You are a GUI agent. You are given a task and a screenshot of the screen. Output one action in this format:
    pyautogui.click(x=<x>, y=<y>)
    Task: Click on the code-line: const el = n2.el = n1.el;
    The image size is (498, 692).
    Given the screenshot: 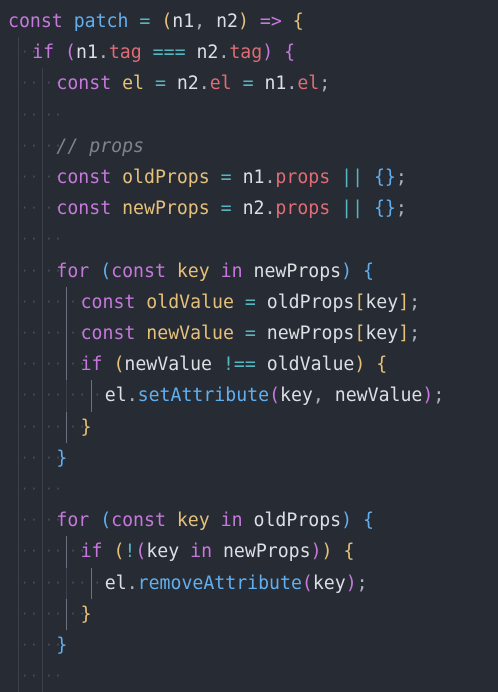 What is the action you would take?
    pyautogui.click(x=277, y=83)
    